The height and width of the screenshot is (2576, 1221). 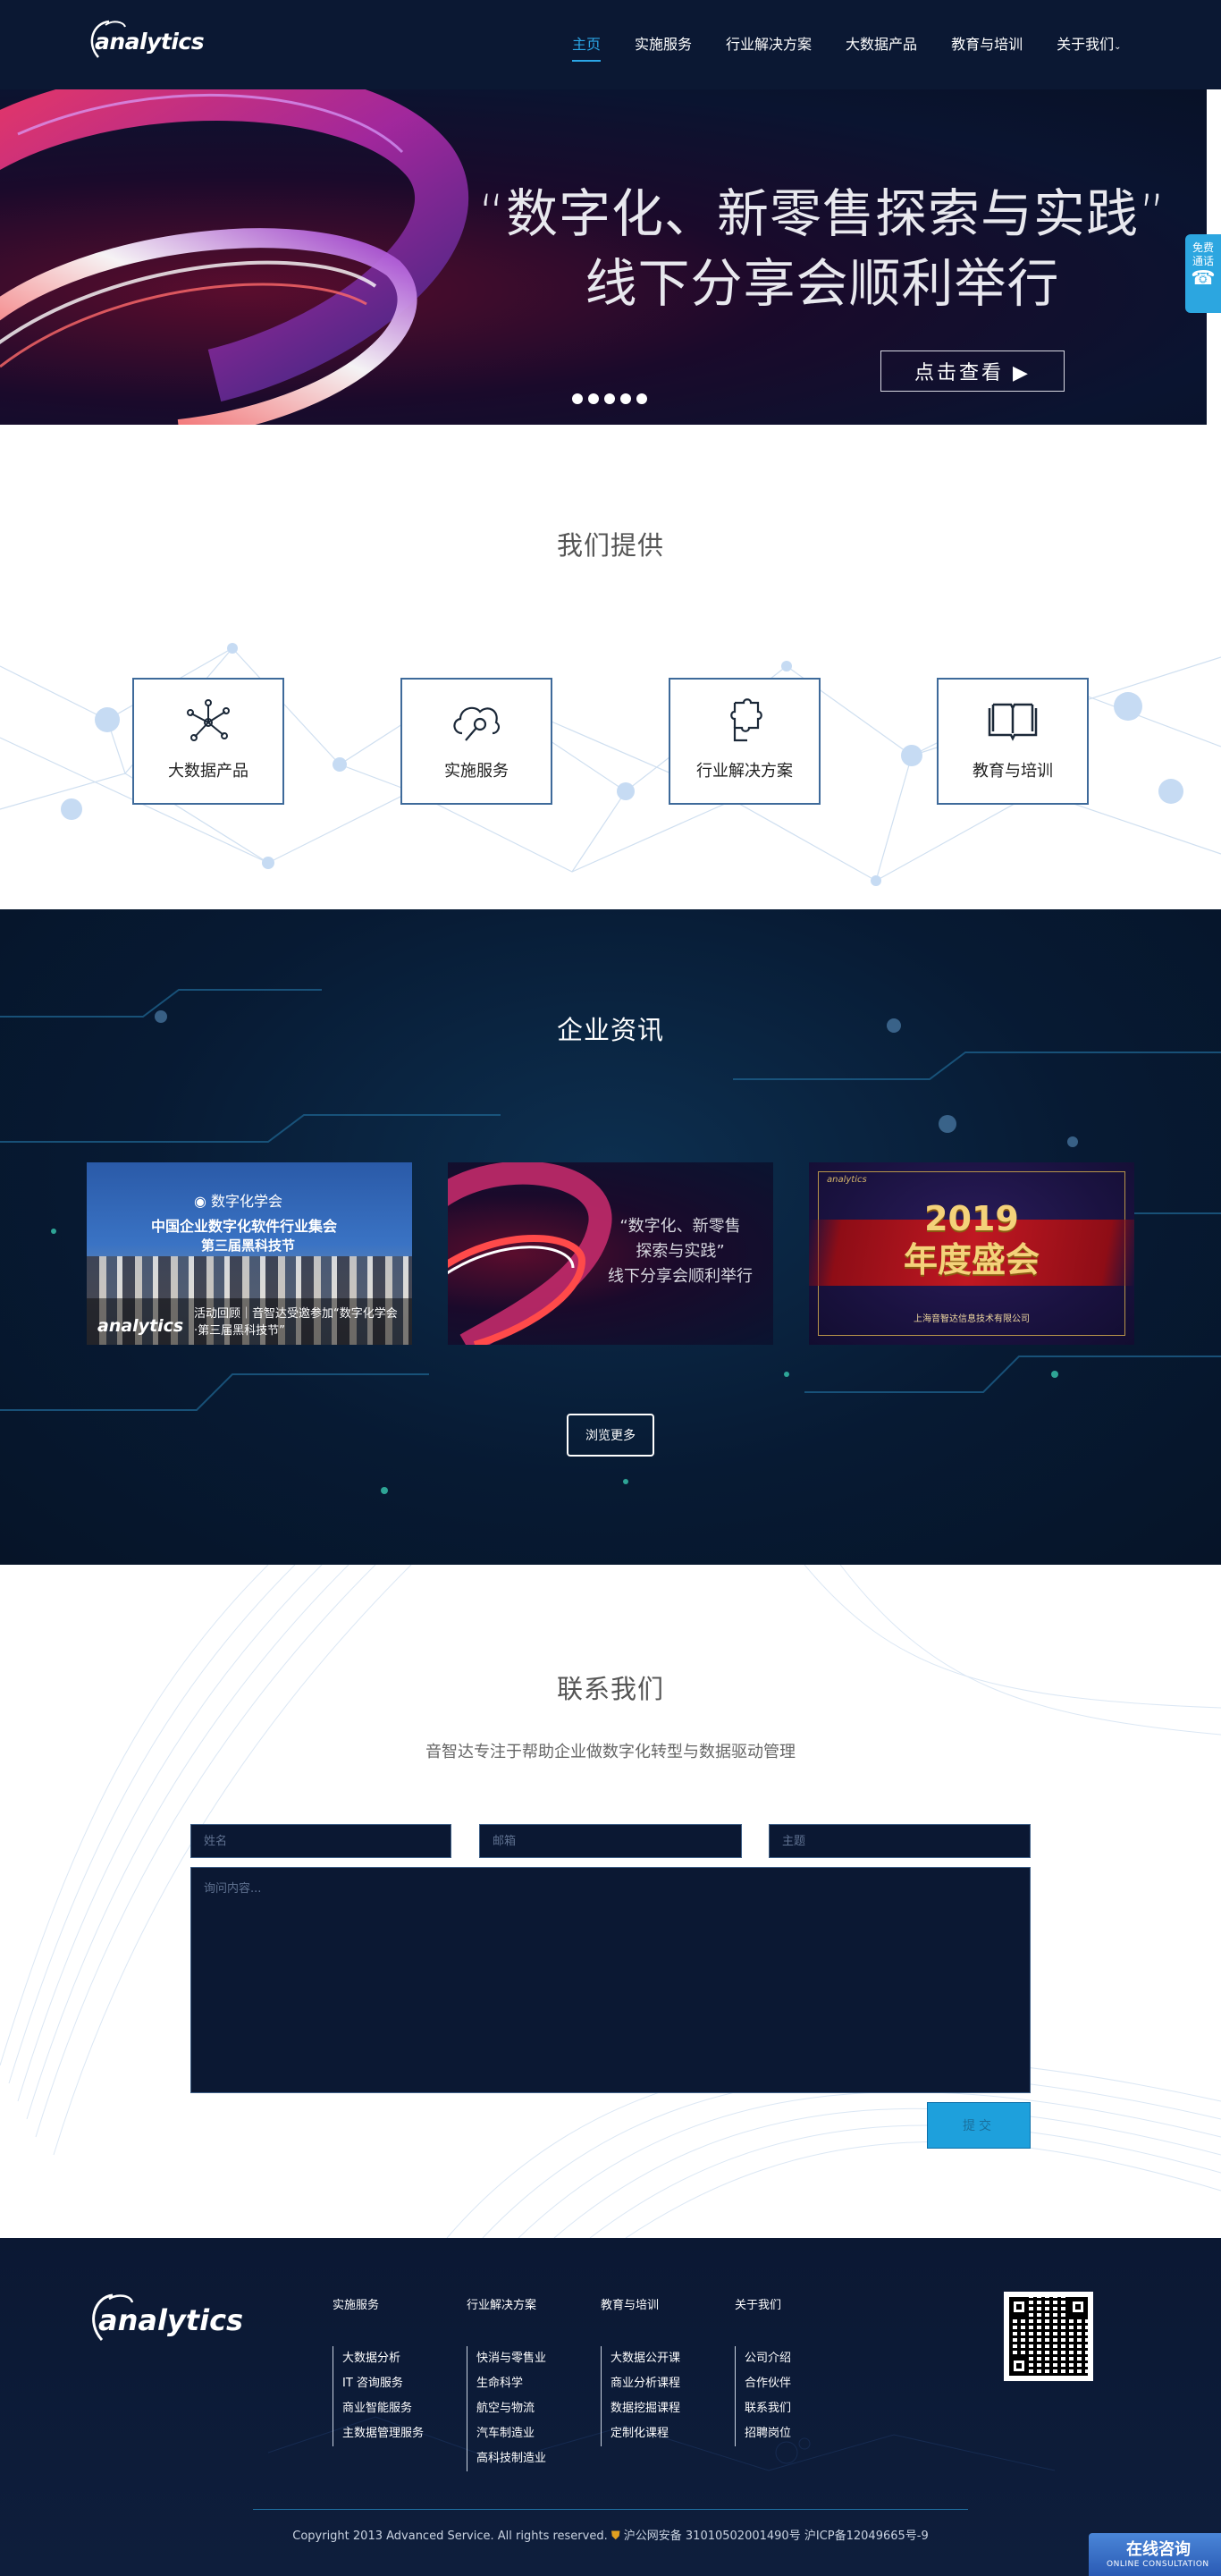 What do you see at coordinates (1013, 771) in the screenshot?
I see `card-education-label: 教育与培训` at bounding box center [1013, 771].